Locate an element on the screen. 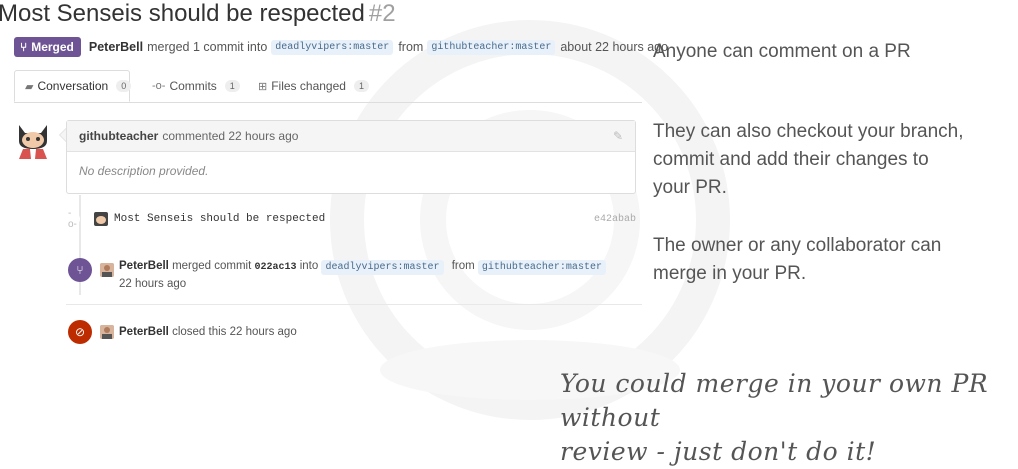  merge-event-text3: from is located at coordinates (463, 266).